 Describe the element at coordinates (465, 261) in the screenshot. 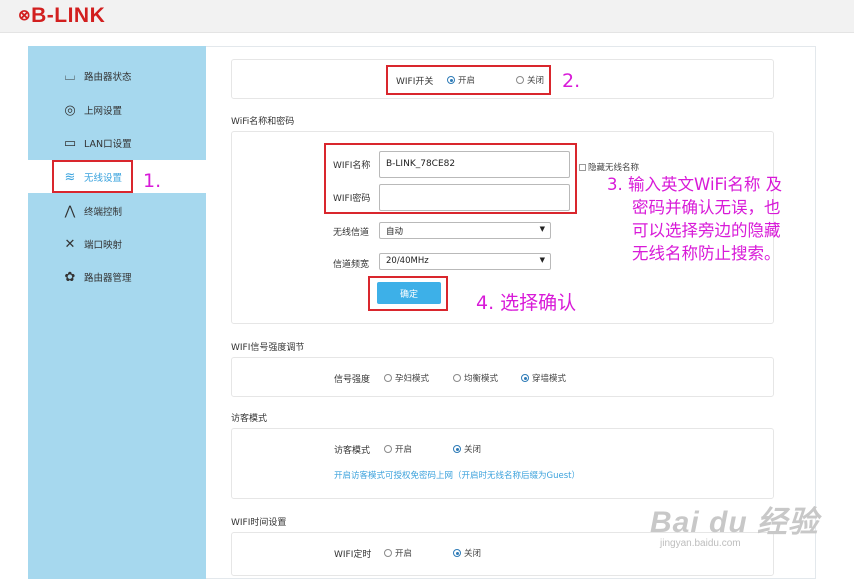

I see `bandwidth-select: 20/40MHz ▼` at that location.